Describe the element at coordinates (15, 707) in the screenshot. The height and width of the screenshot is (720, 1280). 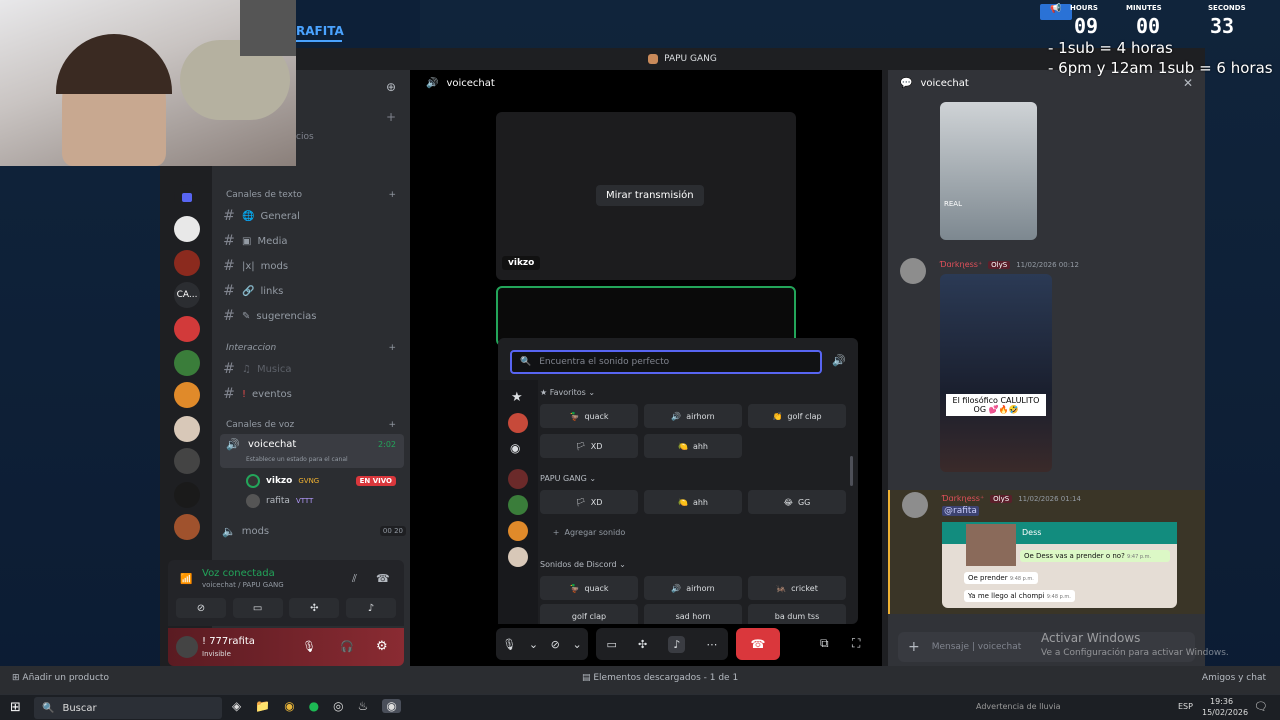
I see `windows-start-icon: ⊞` at that location.